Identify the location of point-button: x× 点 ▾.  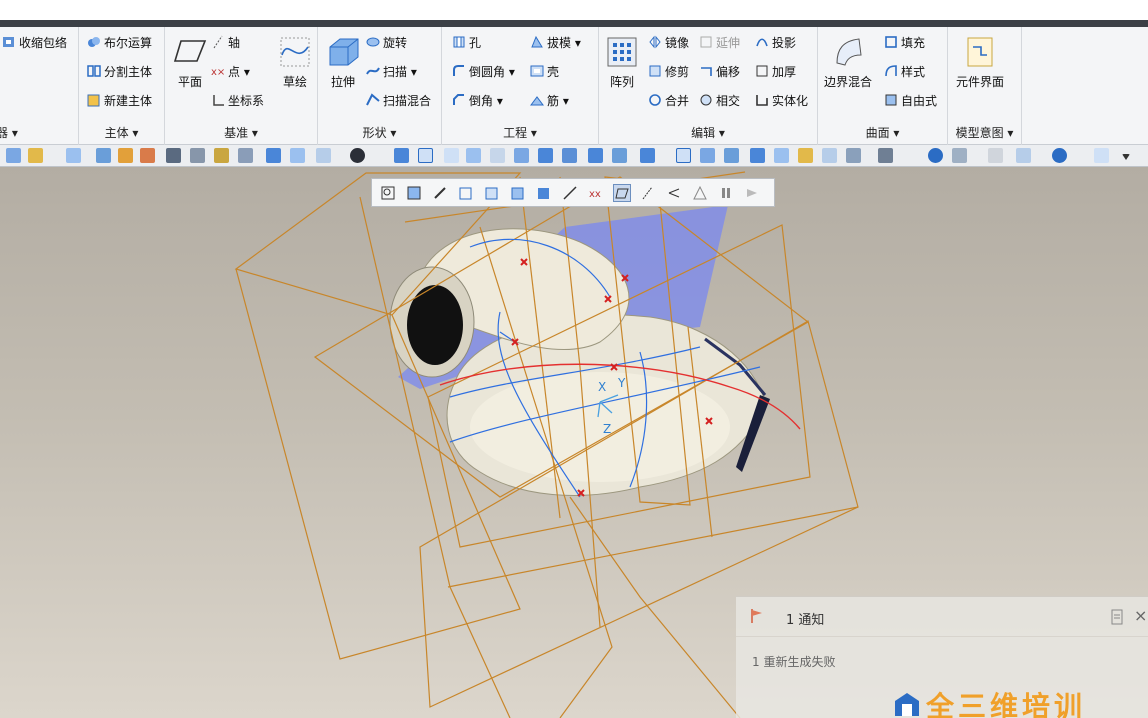
(230, 71).